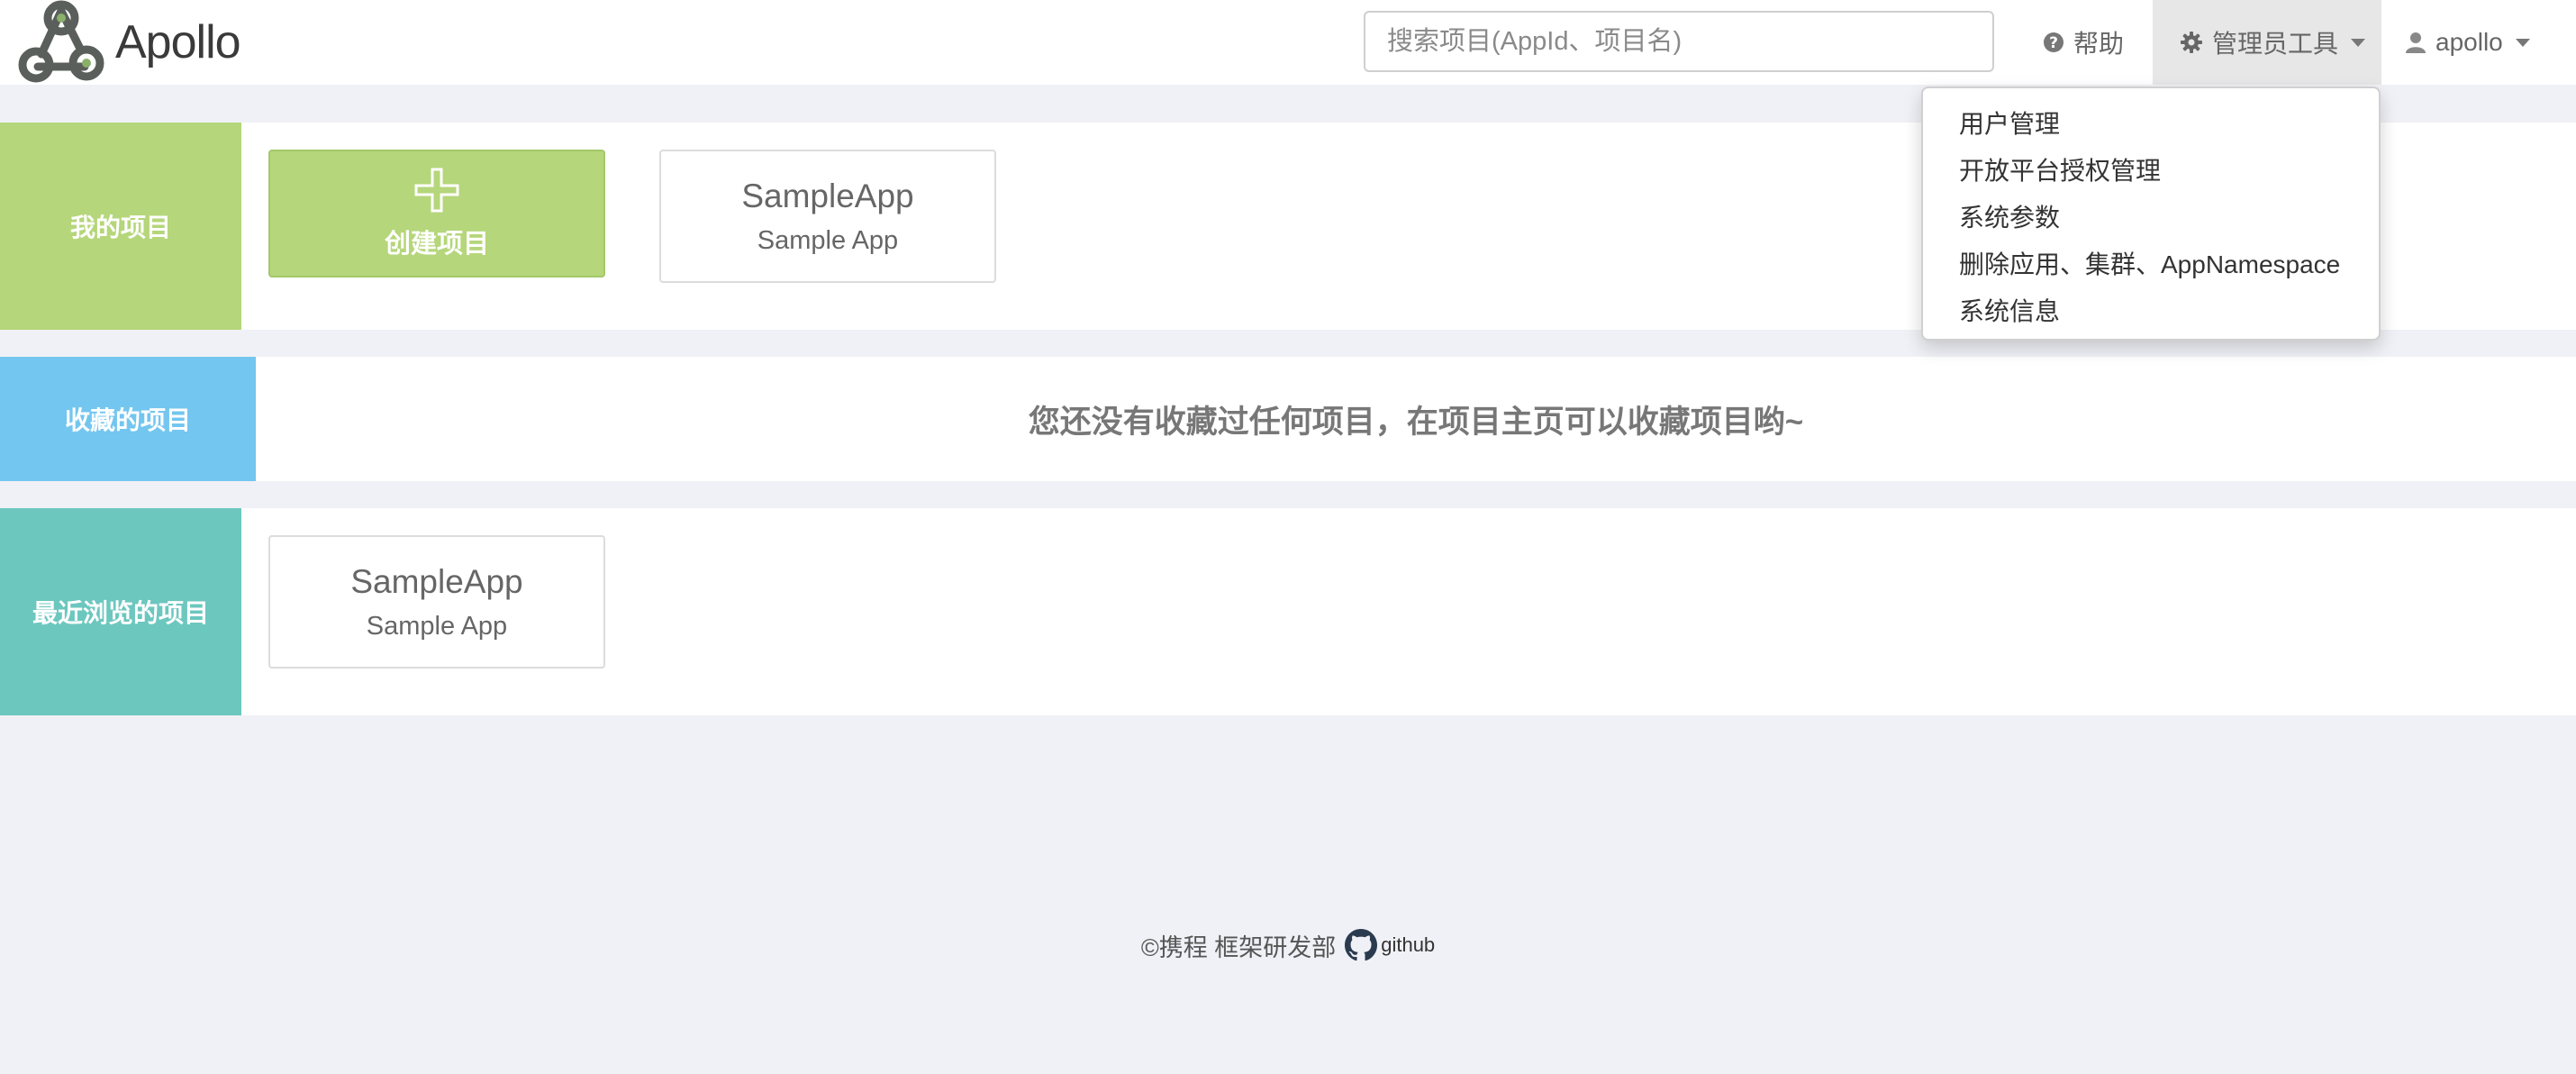 Image resolution: width=2576 pixels, height=1074 pixels. I want to click on user-menu-toggle: apollo, so click(2467, 42).